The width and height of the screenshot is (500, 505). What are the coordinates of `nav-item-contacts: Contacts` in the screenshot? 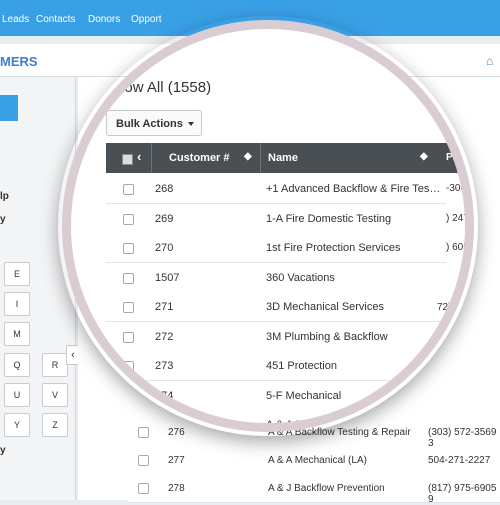 It's located at (55, 19).